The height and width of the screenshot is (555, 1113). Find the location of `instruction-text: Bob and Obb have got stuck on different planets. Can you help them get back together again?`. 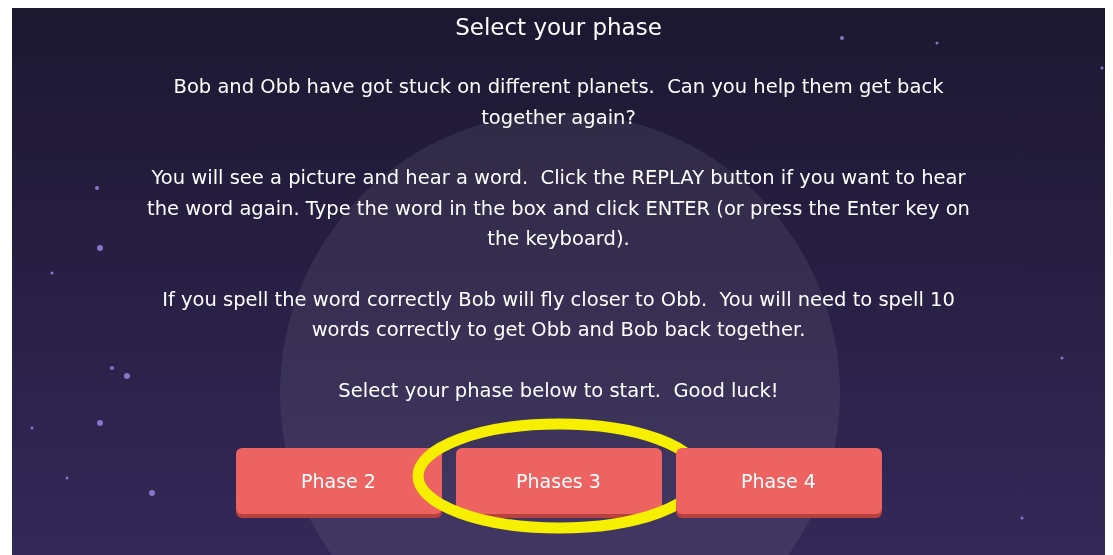

instruction-text: Bob and Obb have got stuck on different planets. Can you help them get back together again? is located at coordinates (558, 102).